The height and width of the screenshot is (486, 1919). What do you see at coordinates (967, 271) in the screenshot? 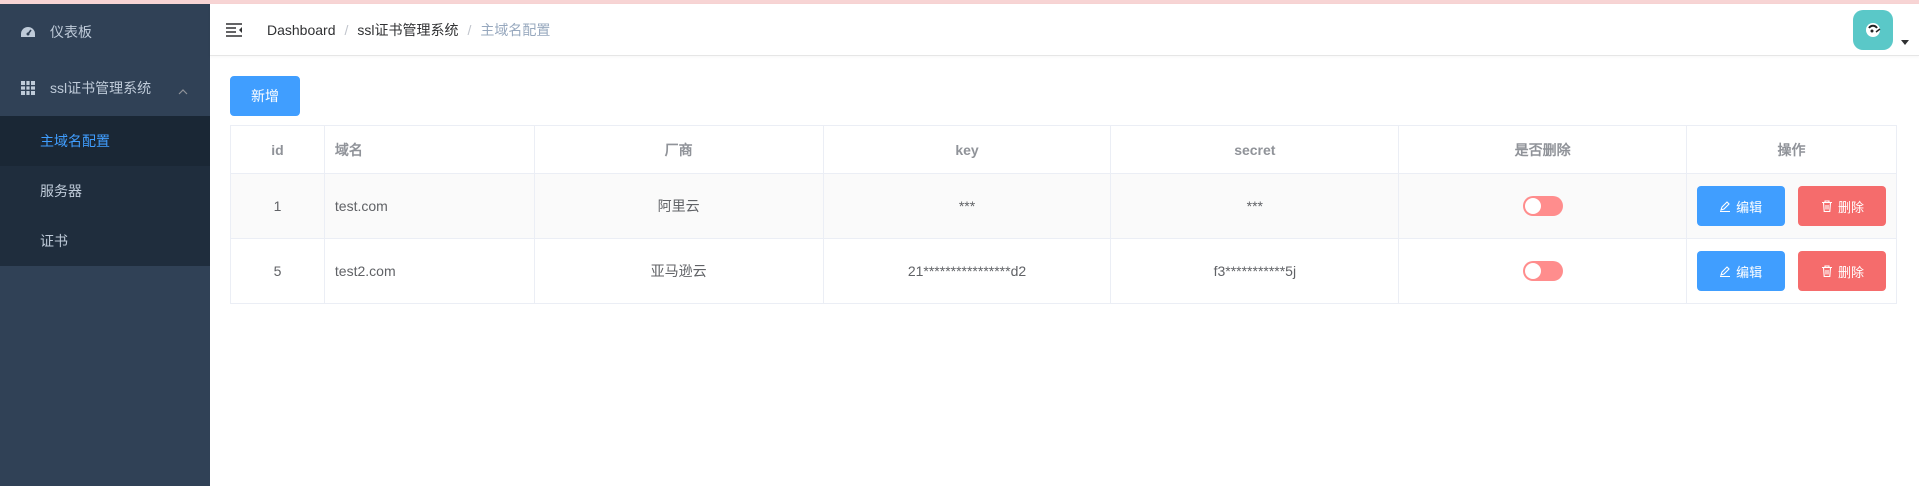
I see `cell-key: 21****************d2` at bounding box center [967, 271].